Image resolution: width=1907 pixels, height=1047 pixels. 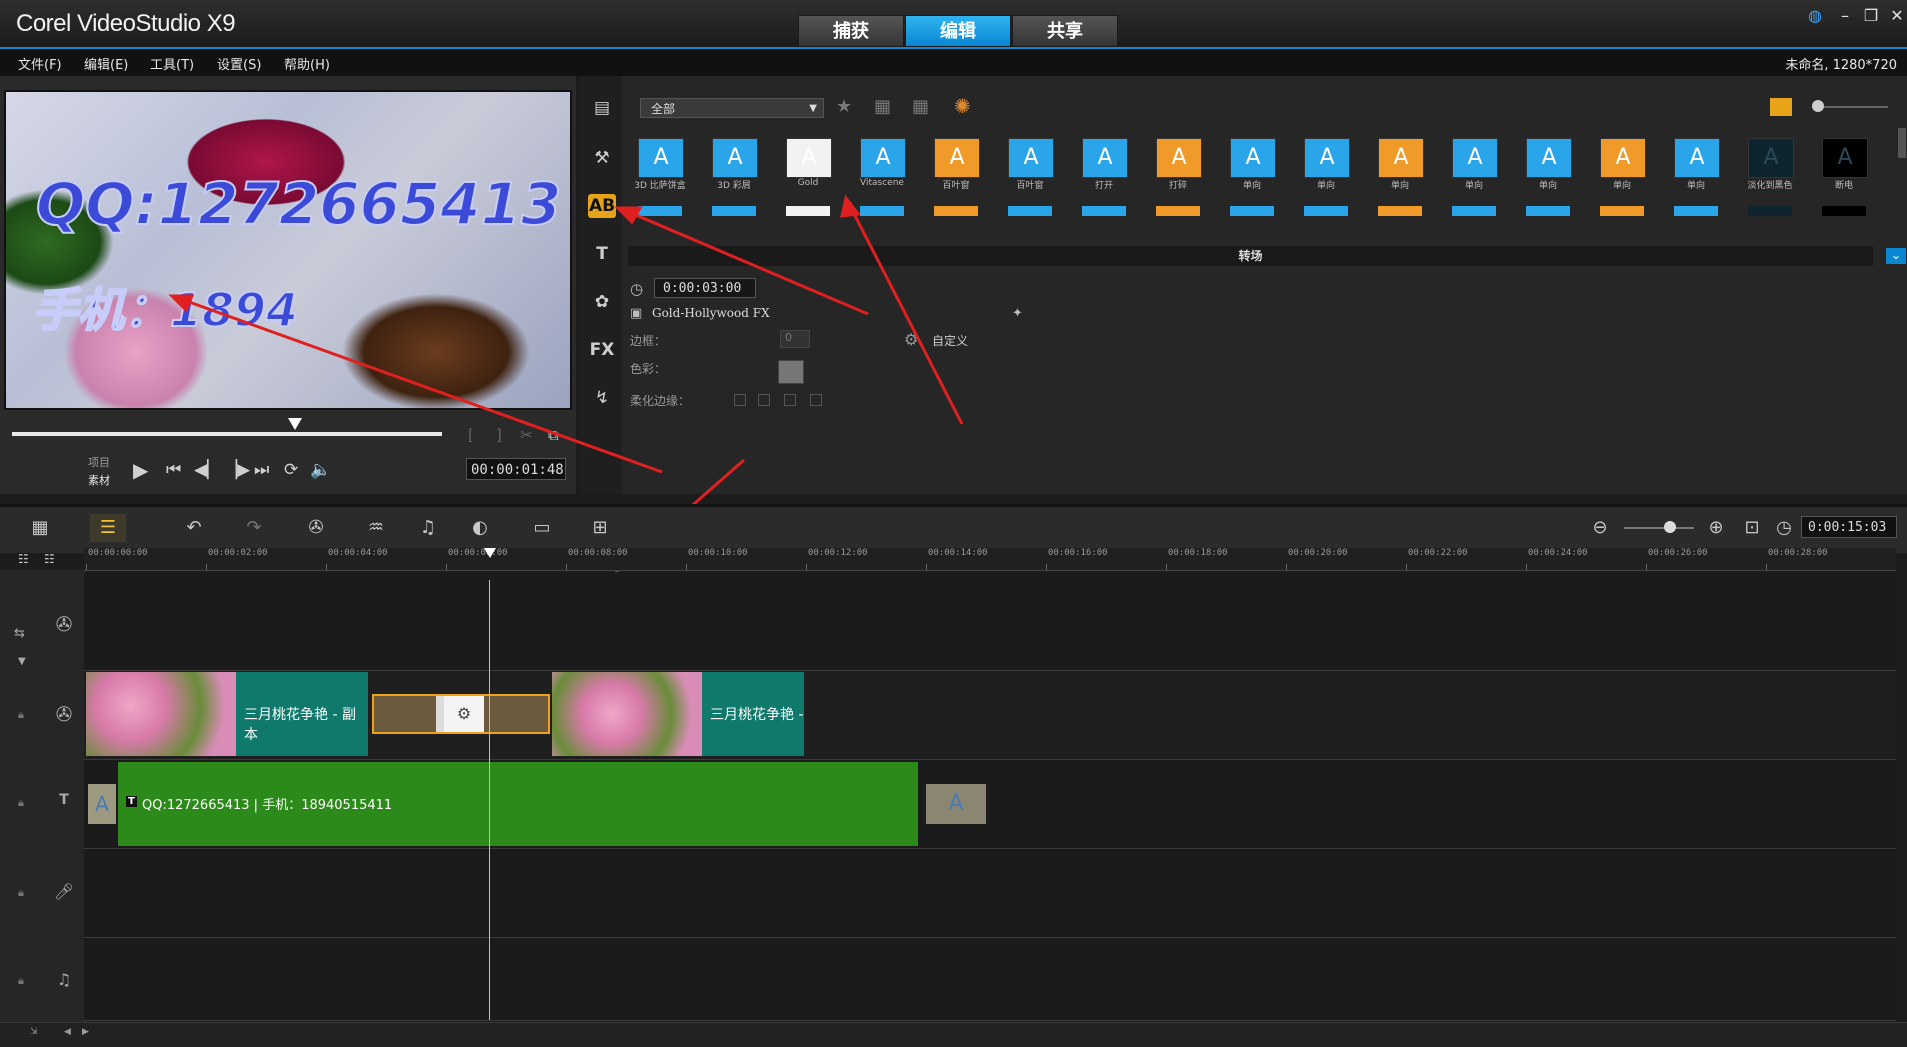 What do you see at coordinates (21, 715) in the screenshot?
I see `lock-video-track-icon: 🔒︎` at bounding box center [21, 715].